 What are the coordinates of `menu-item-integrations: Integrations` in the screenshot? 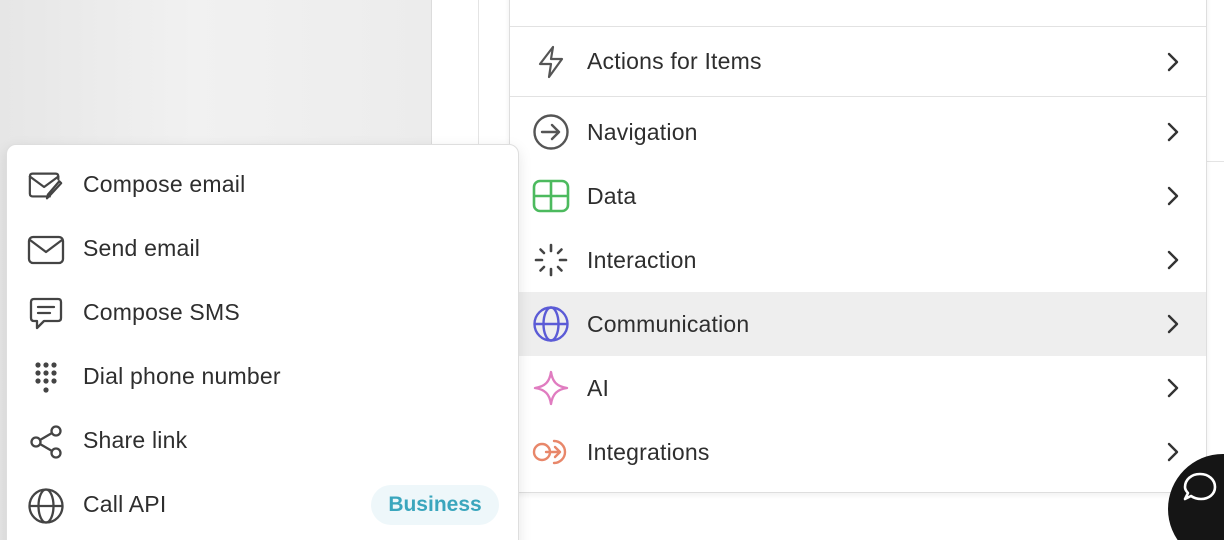 It's located at (858, 452).